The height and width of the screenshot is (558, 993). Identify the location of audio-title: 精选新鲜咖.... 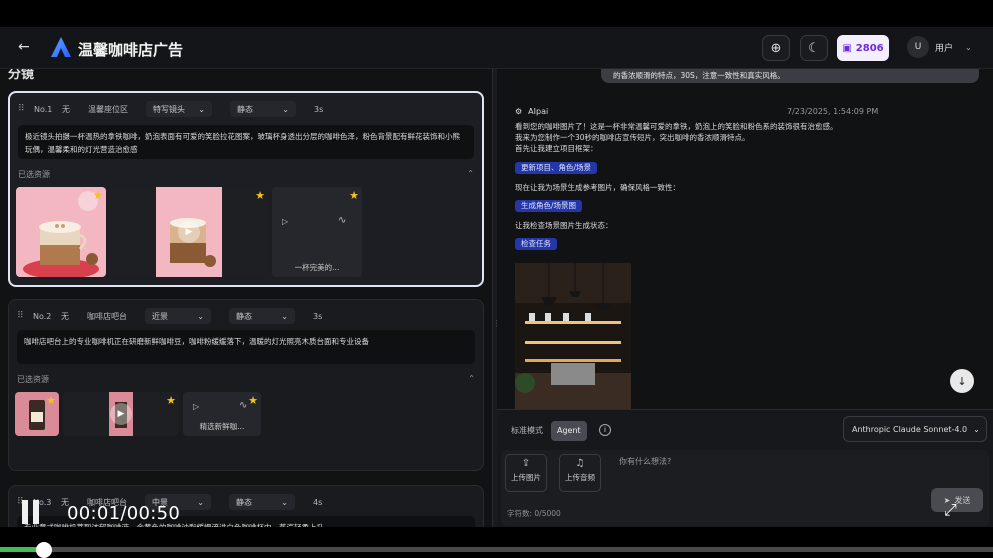
(222, 426).